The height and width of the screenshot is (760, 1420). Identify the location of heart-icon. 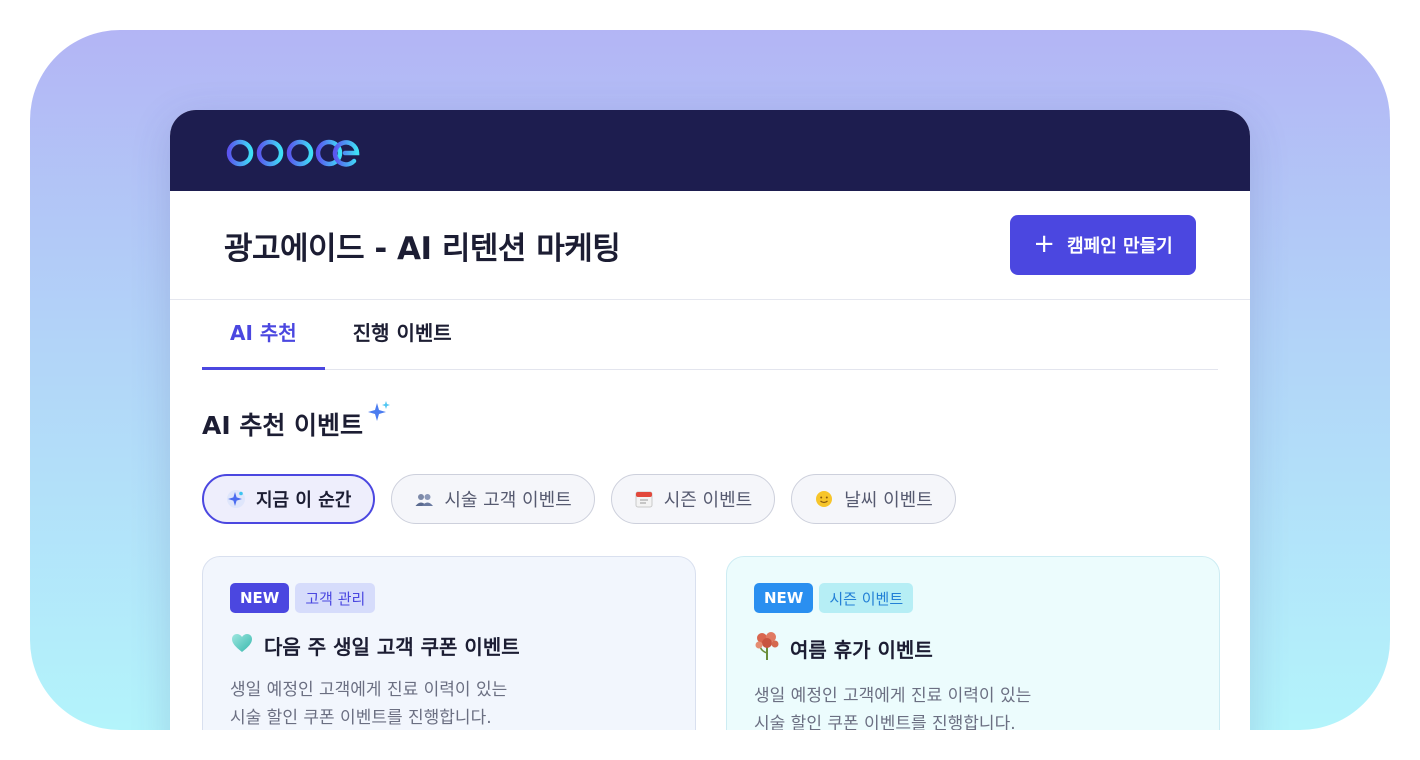
(242, 645).